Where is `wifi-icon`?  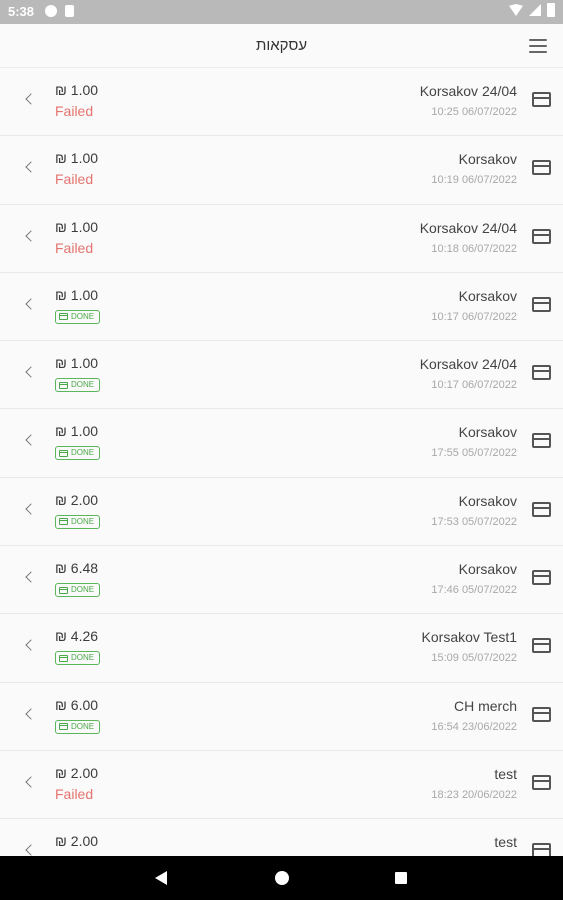
wifi-icon is located at coordinates (516, 10).